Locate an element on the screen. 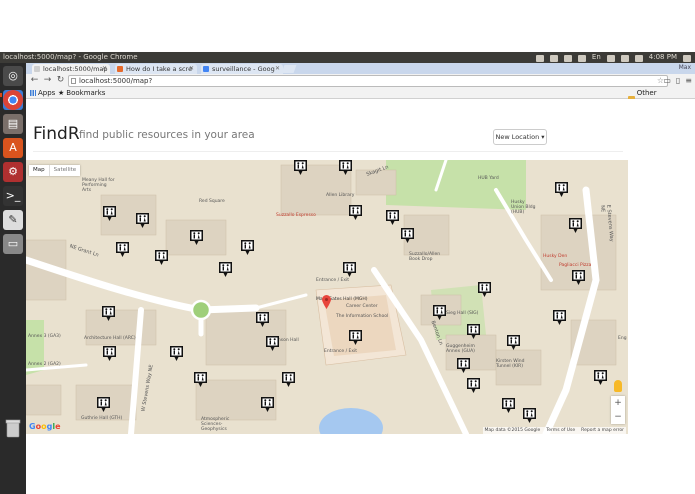 The height and width of the screenshot is (494, 695). report-error-link: Report a map error is located at coordinates (602, 430).